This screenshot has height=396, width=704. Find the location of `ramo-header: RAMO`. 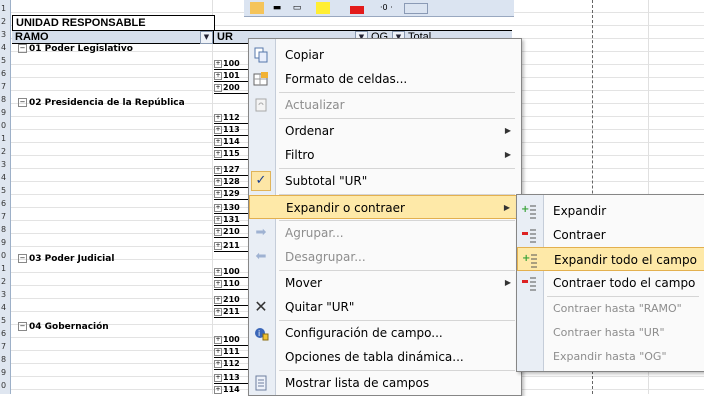

ramo-header: RAMO is located at coordinates (32, 37).